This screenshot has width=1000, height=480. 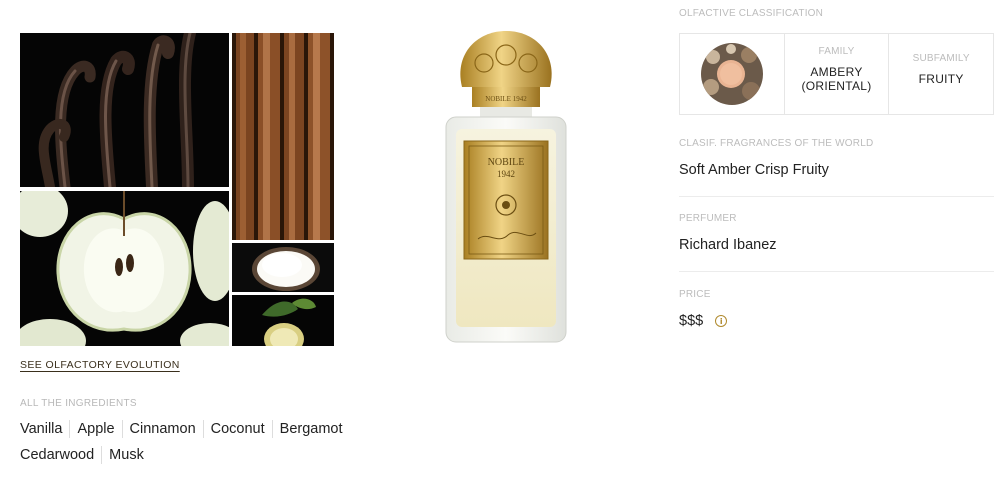 I want to click on see-olfactory-evolution-link: SEE OLFACTORY EVOLUTION, so click(x=100, y=365).